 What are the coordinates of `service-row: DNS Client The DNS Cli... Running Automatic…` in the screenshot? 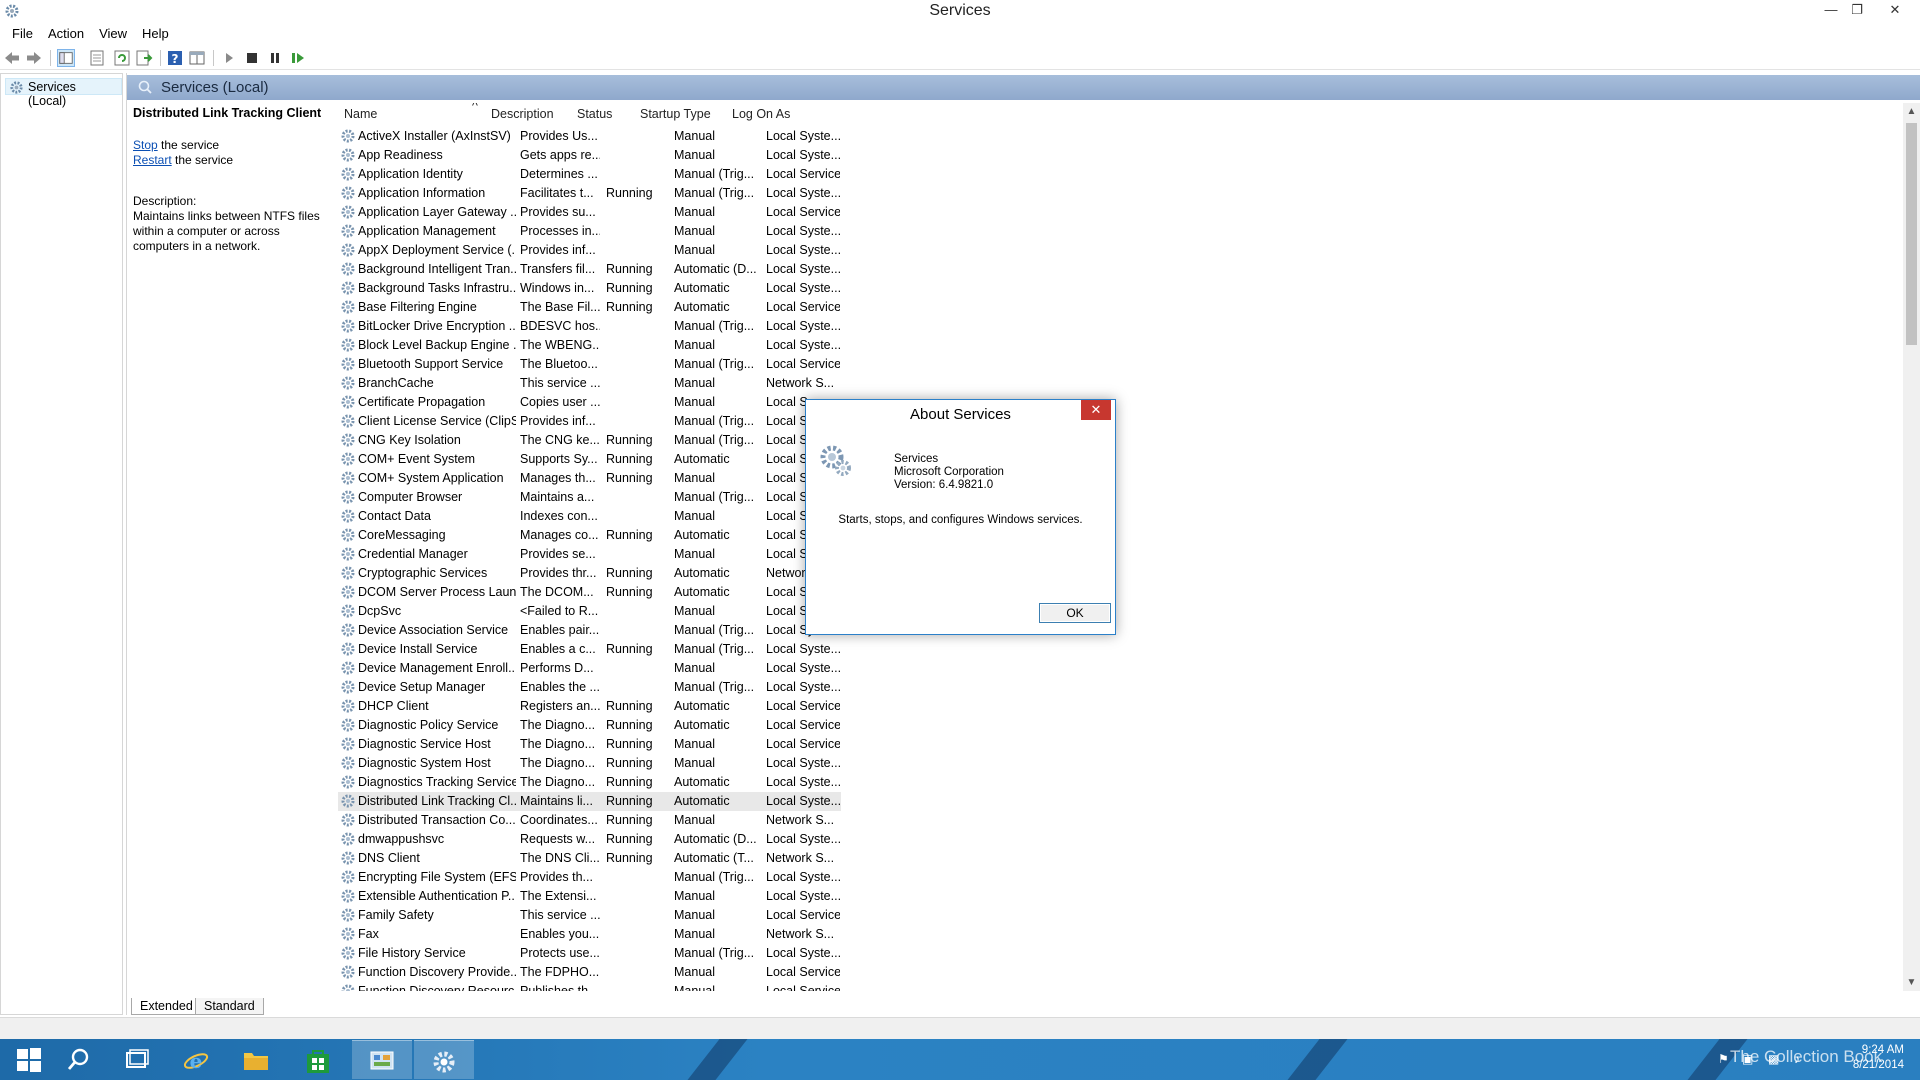 It's located at (589, 858).